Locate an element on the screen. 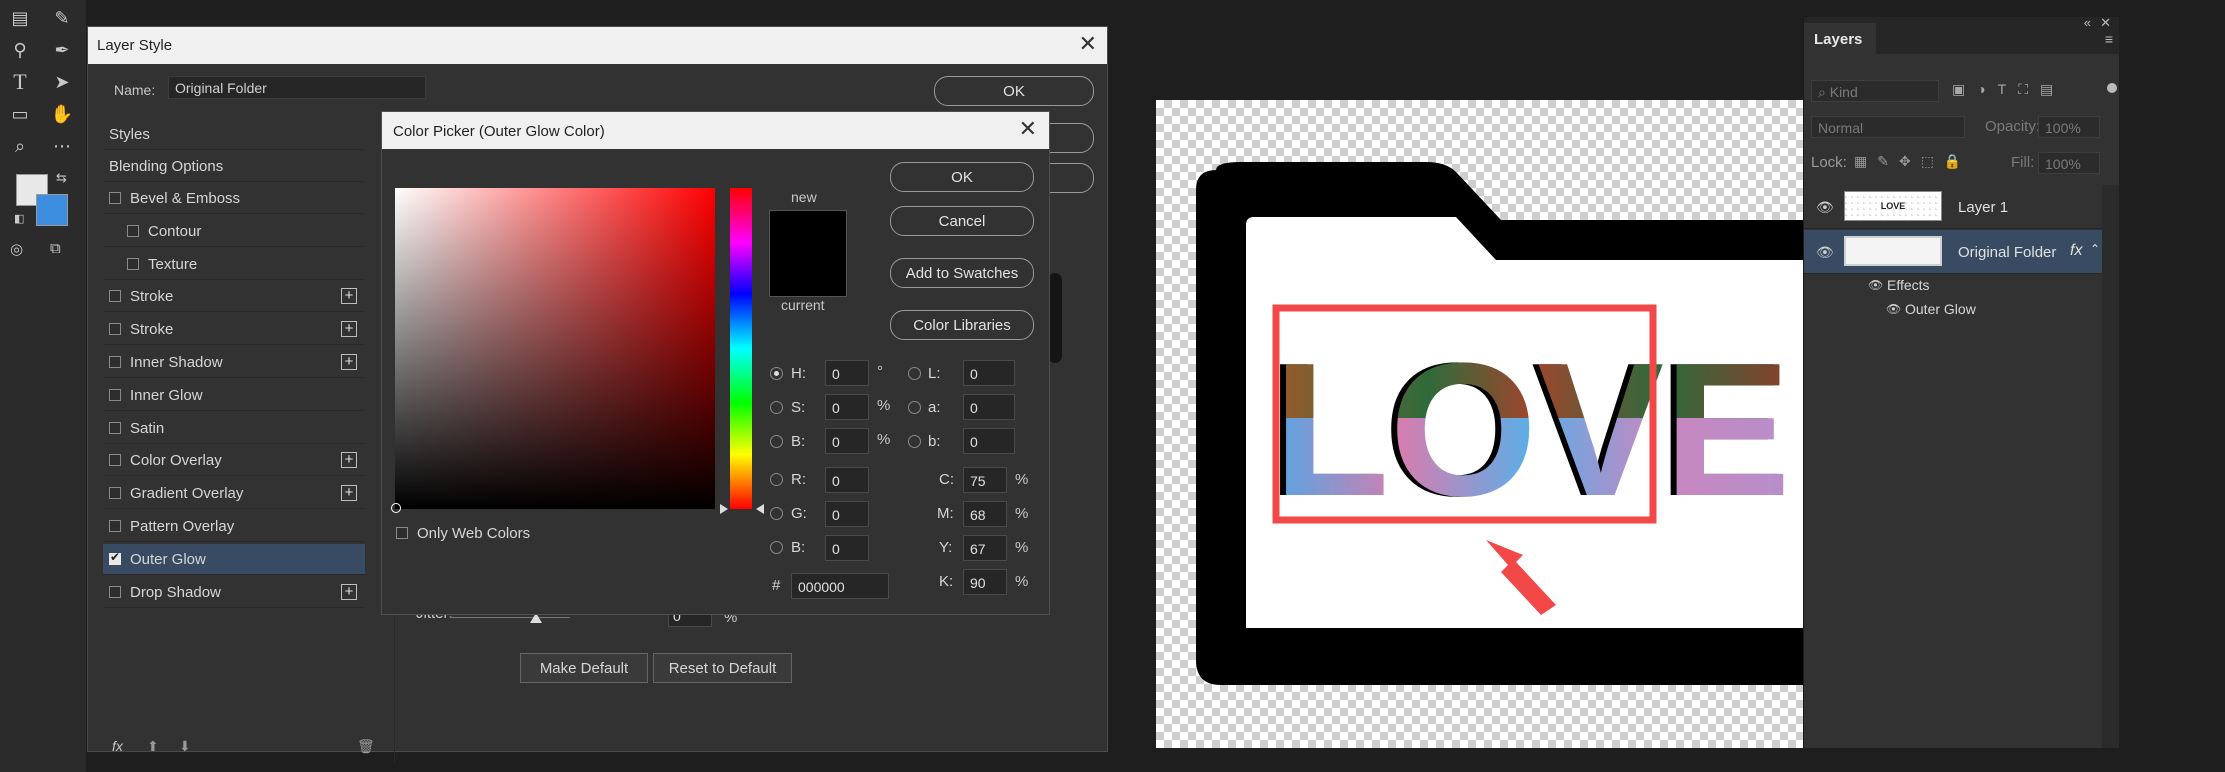 The height and width of the screenshot is (772, 2225). hex-field: 000000 is located at coordinates (840, 586).